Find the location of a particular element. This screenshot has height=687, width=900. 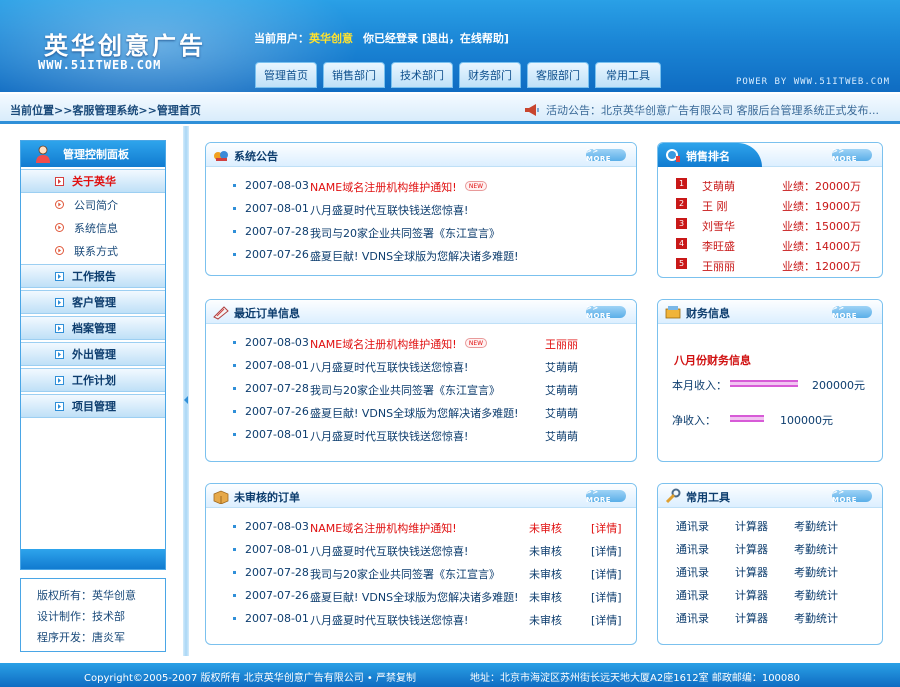

item-title-link: 盛夏巨献! VDNS全球版为您解决诸多难题! is located at coordinates (414, 256).